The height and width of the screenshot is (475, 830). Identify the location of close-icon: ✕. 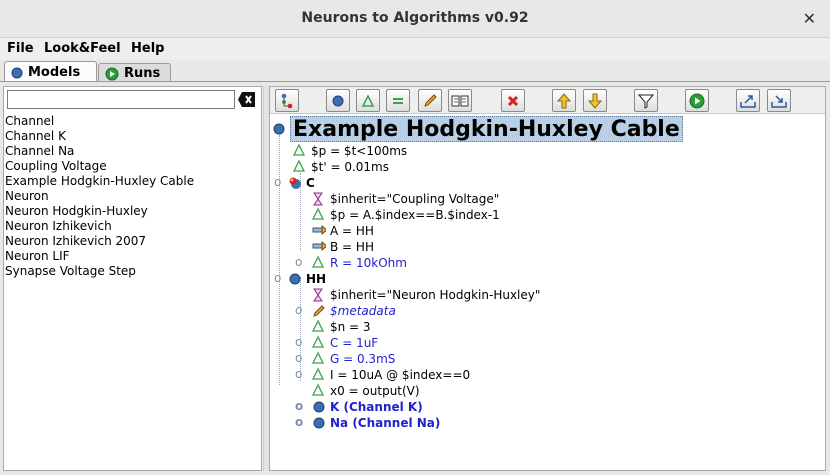
(809, 18).